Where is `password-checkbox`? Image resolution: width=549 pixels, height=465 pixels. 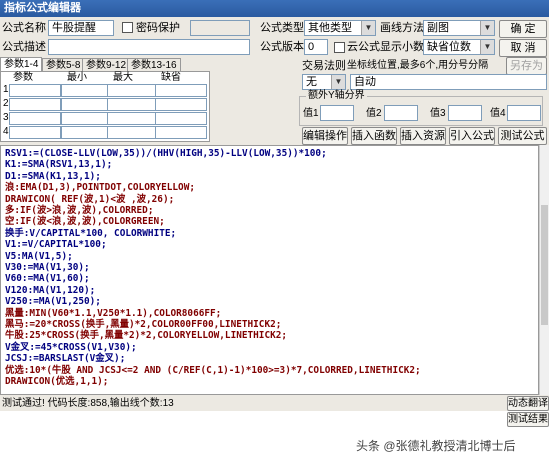 password-checkbox is located at coordinates (127, 27).